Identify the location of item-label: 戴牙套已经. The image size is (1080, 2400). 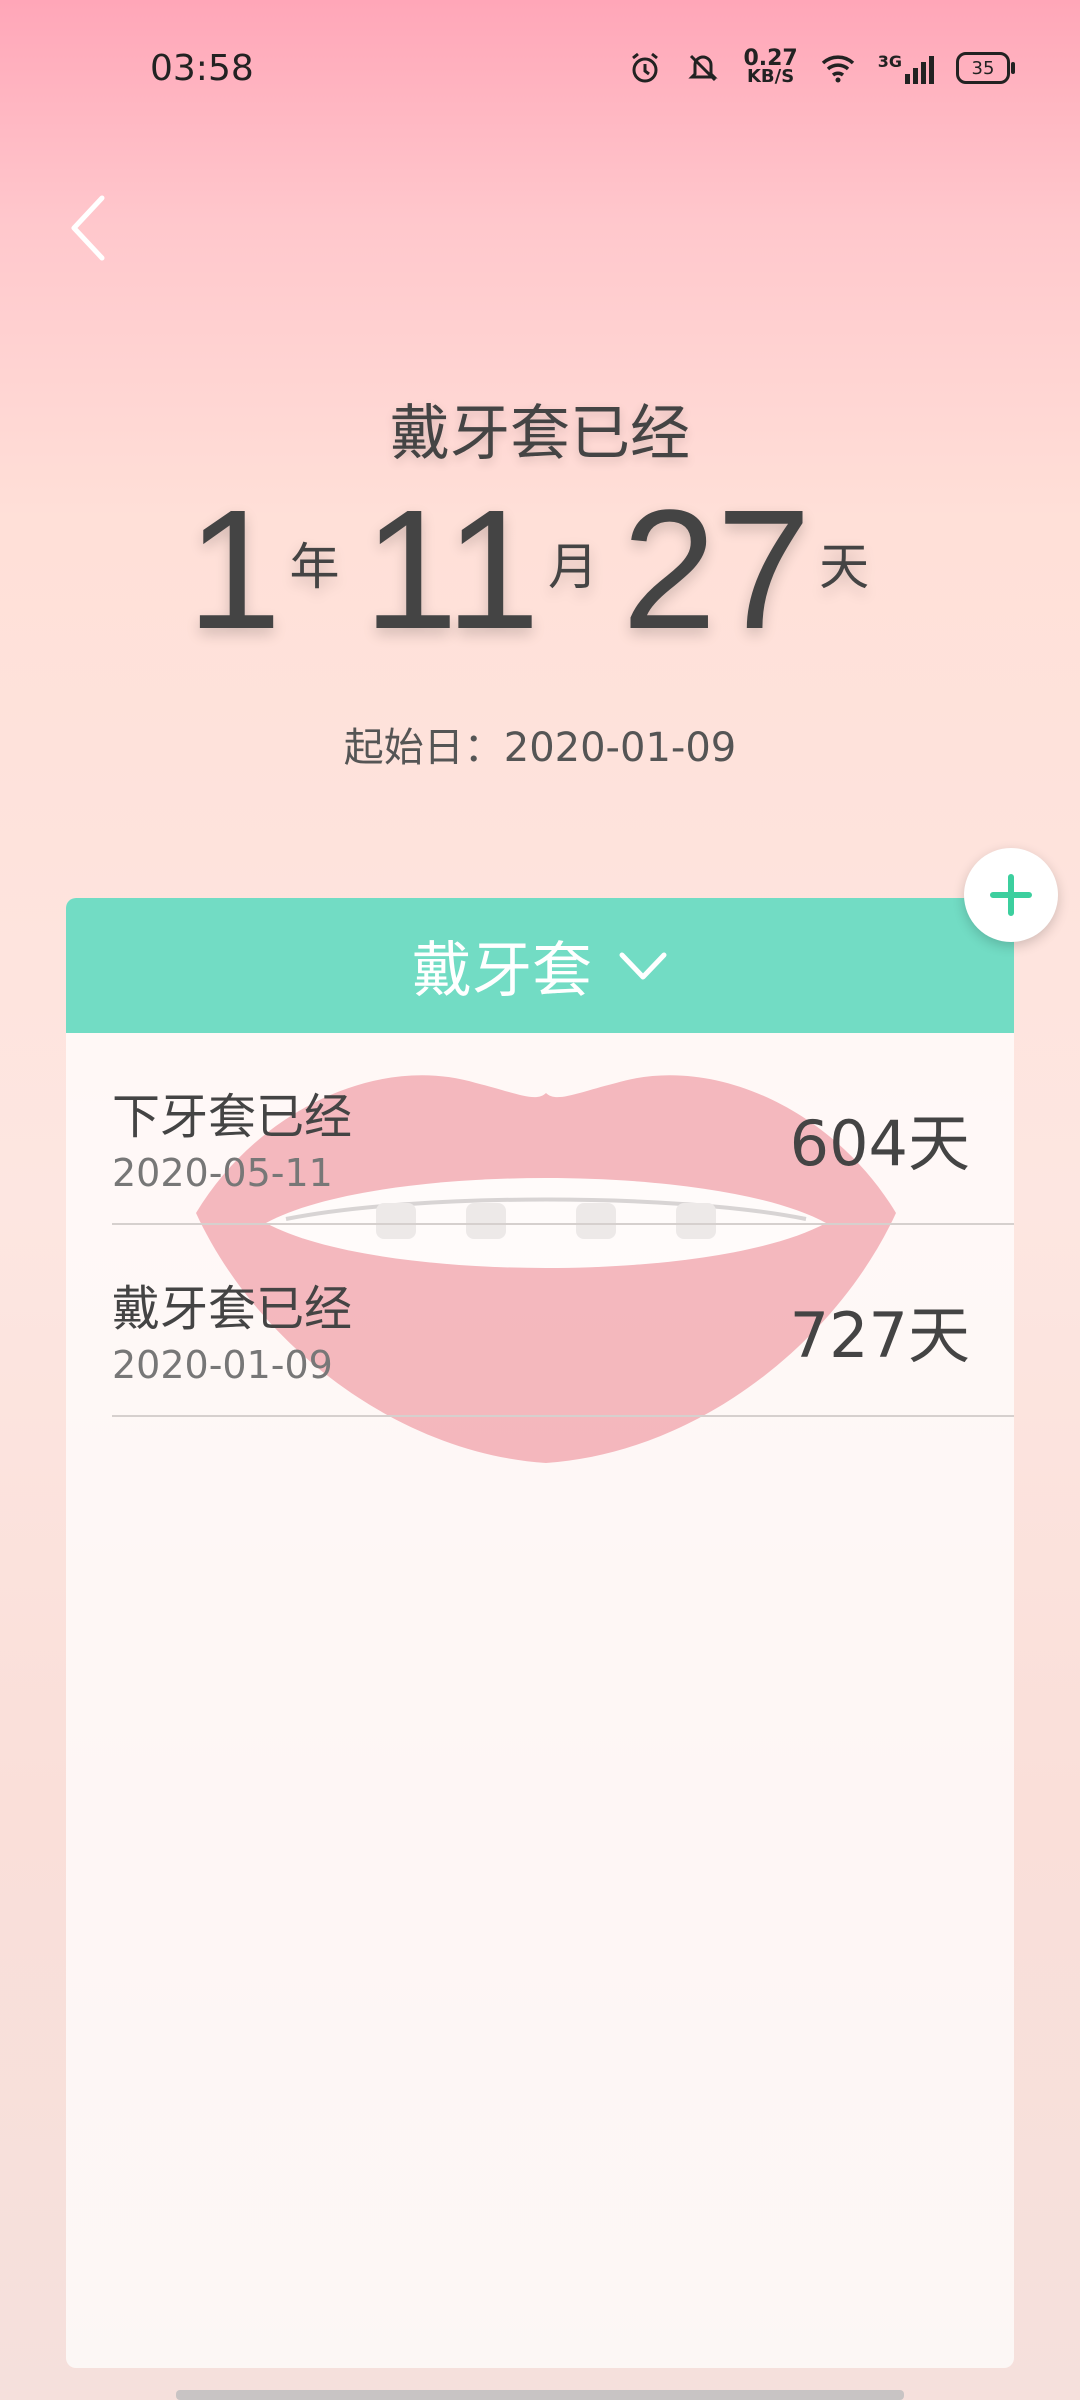
(232, 1309).